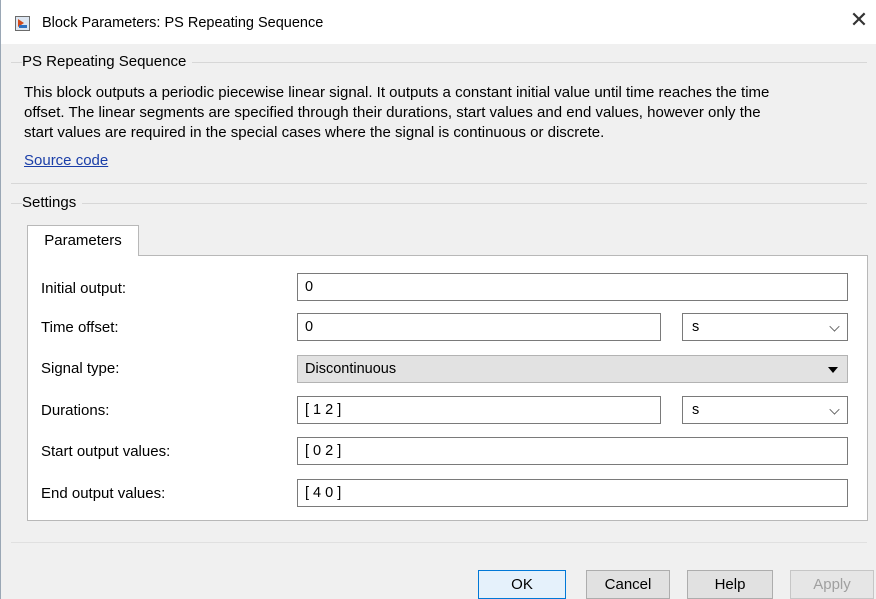 The height and width of the screenshot is (599, 876). What do you see at coordinates (833, 370) in the screenshot?
I see `triangle-down-icon` at bounding box center [833, 370].